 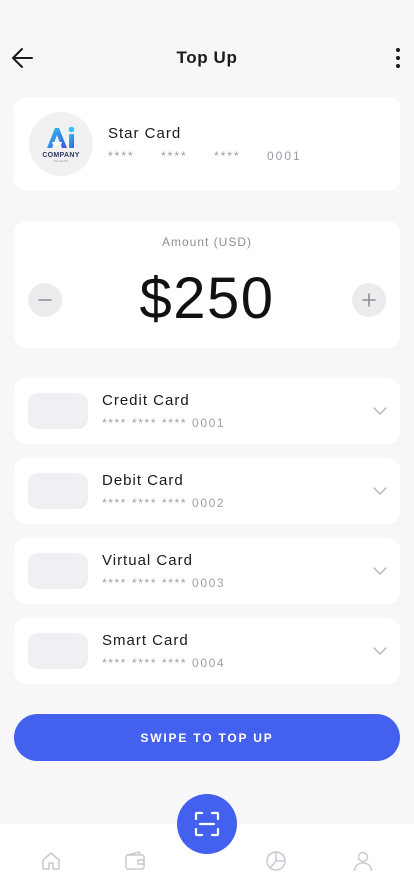 I want to click on scan-button, so click(x=207, y=824).